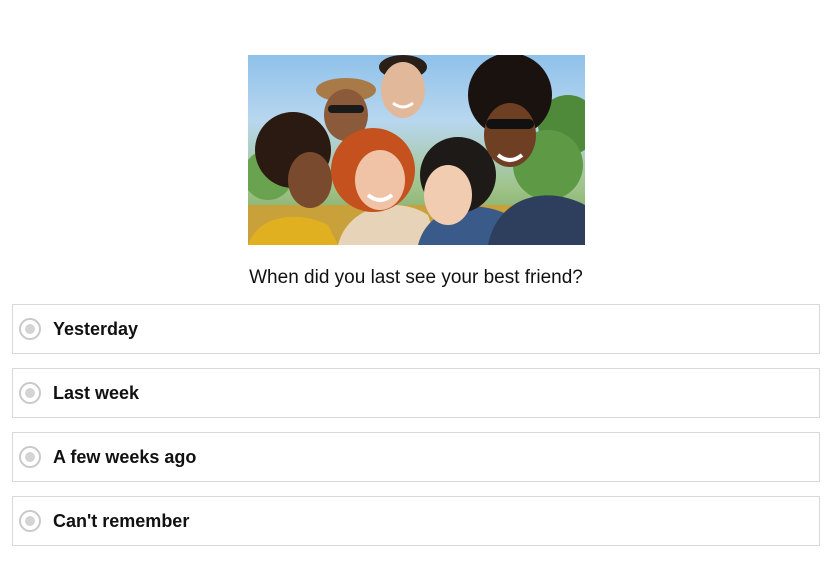  Describe the element at coordinates (416, 277) in the screenshot. I see `question-text: When did you last see your best friend?` at that location.